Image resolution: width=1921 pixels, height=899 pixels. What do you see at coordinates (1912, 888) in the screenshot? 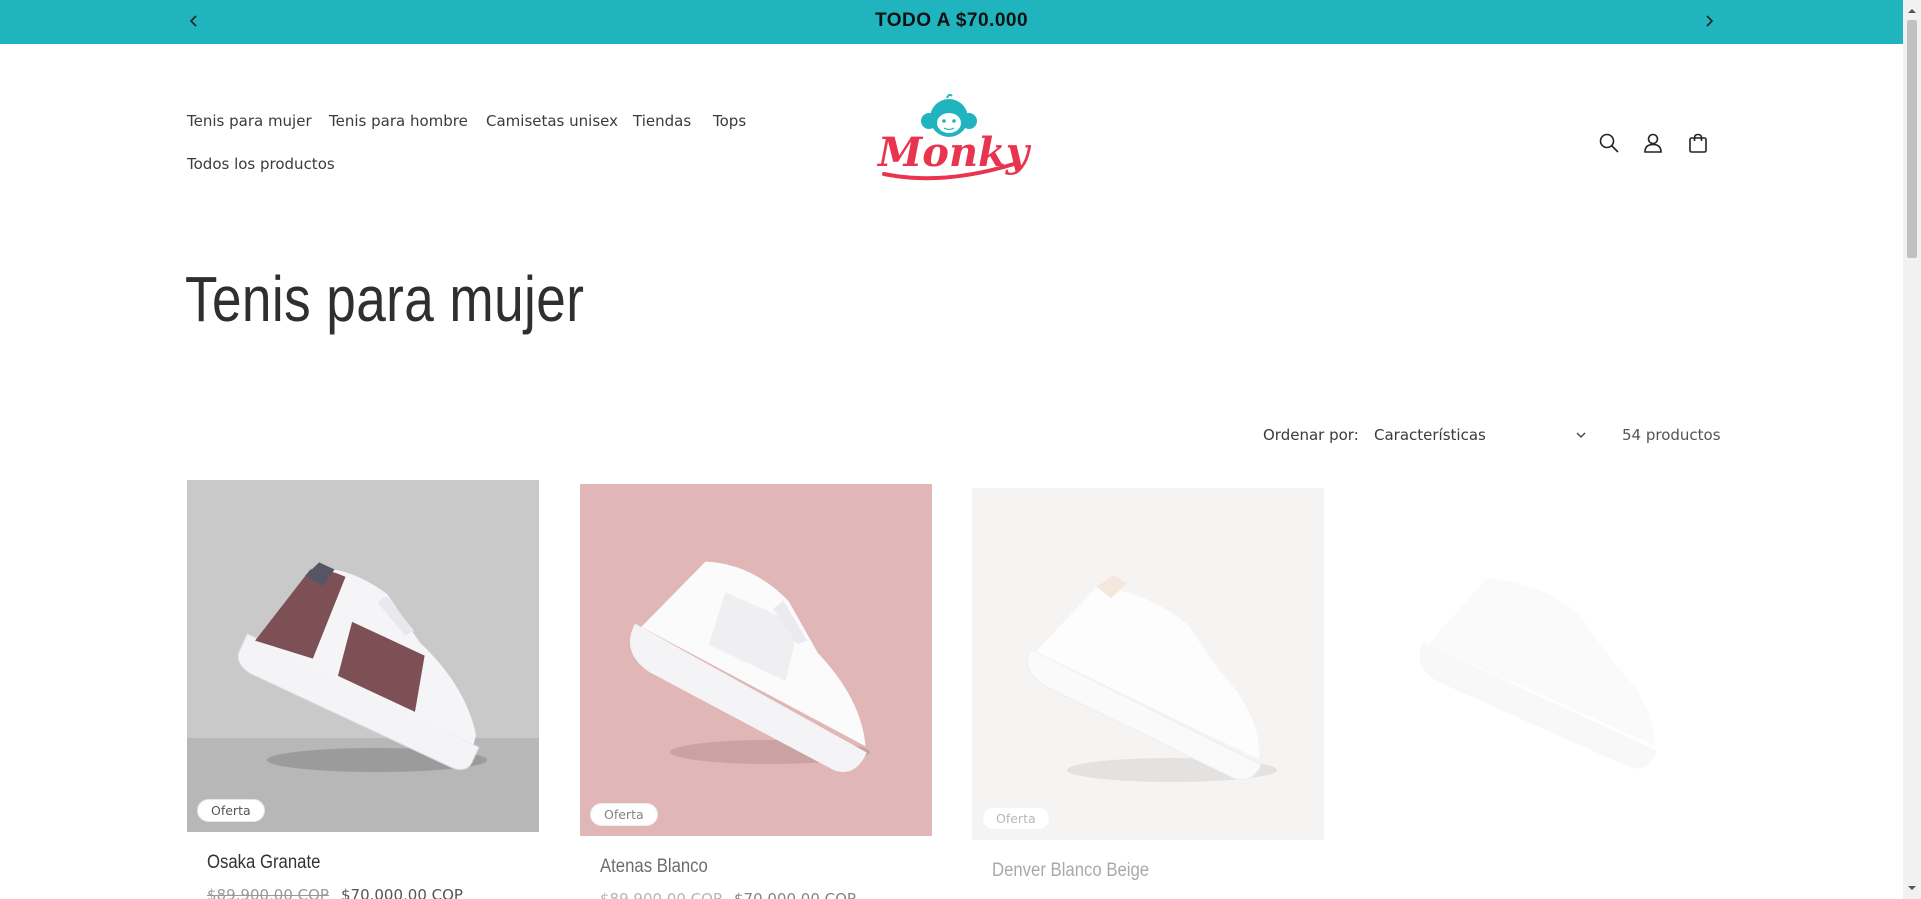
I see `scroll-down-icon` at bounding box center [1912, 888].